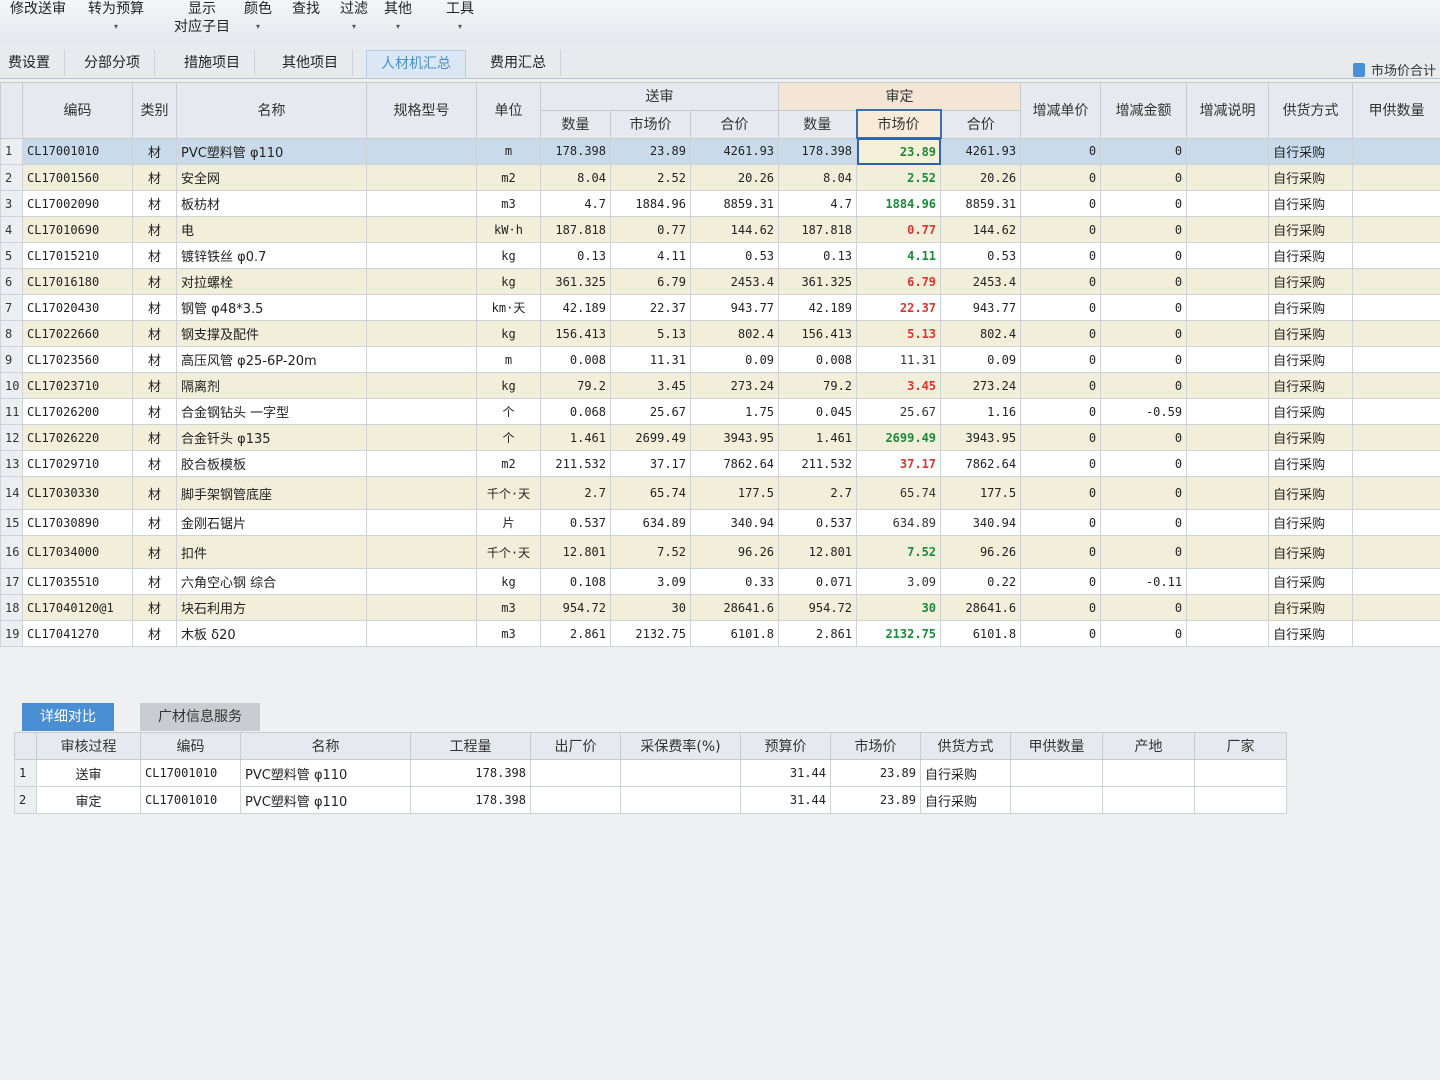  I want to click on row-number-cell: 15, so click(11, 522).